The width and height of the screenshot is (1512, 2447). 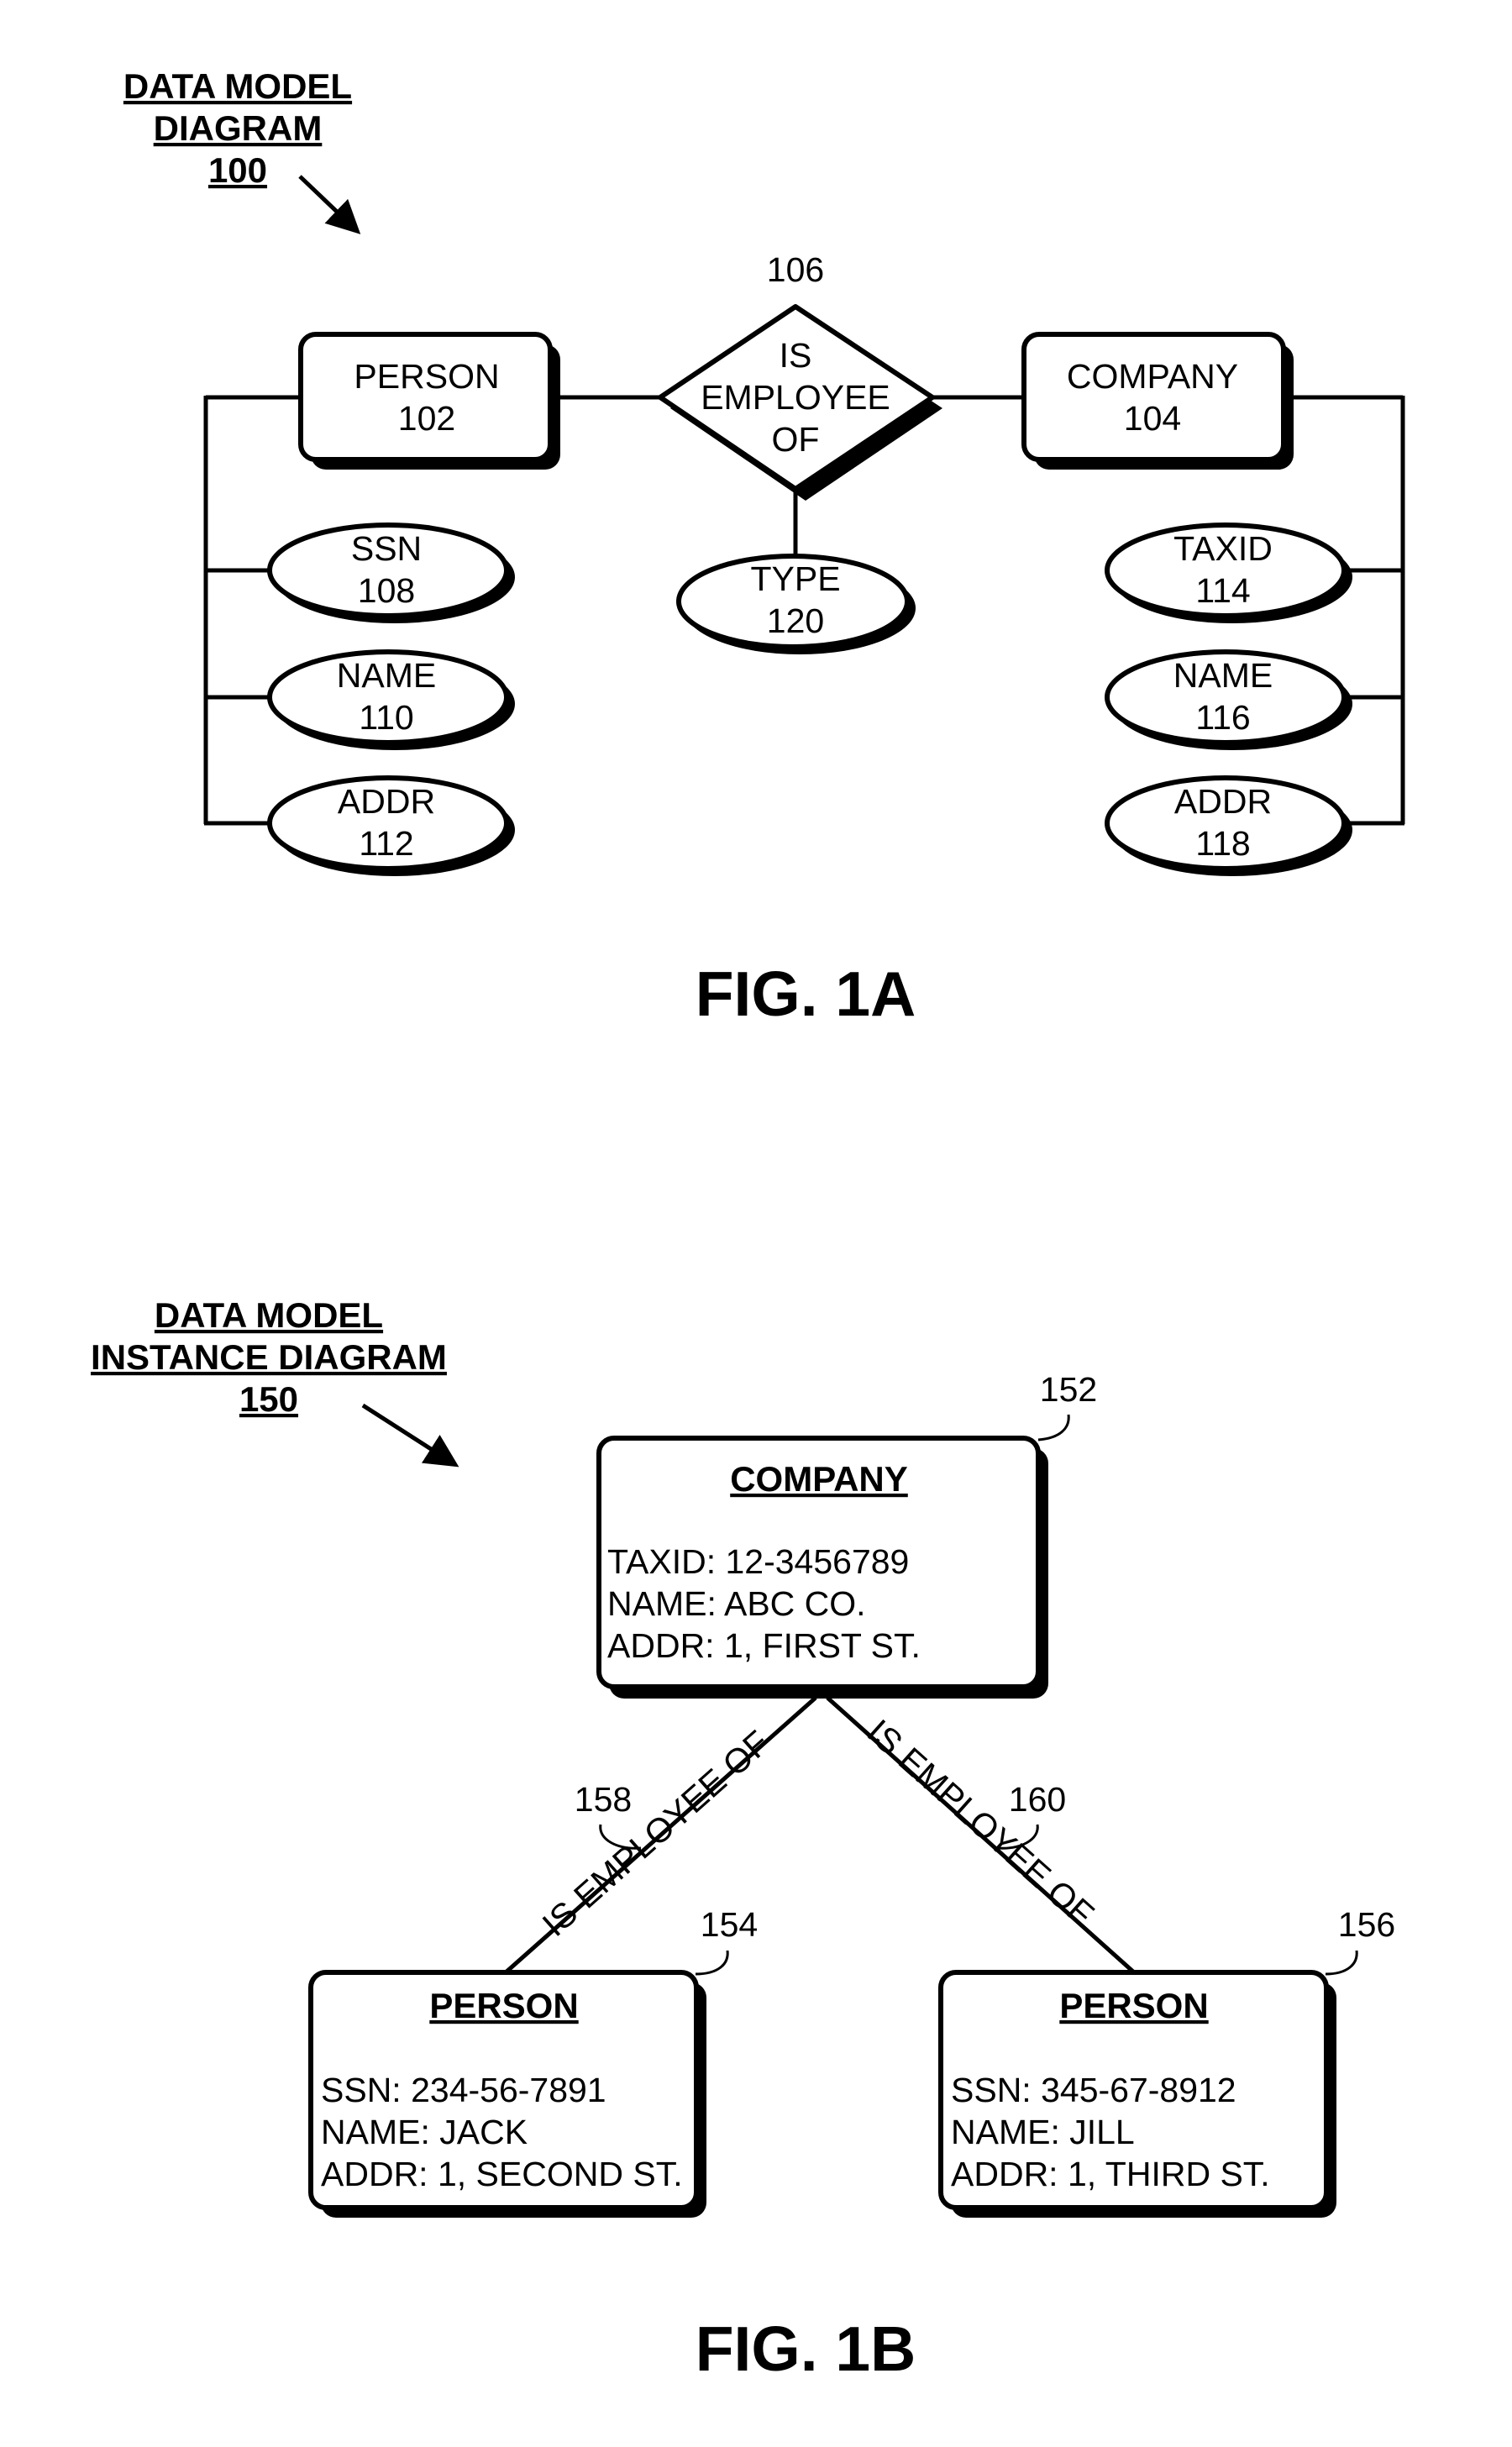 What do you see at coordinates (502, 2174) in the screenshot?
I see `instance-field-addr: ADDR: 1, SECOND ST.` at bounding box center [502, 2174].